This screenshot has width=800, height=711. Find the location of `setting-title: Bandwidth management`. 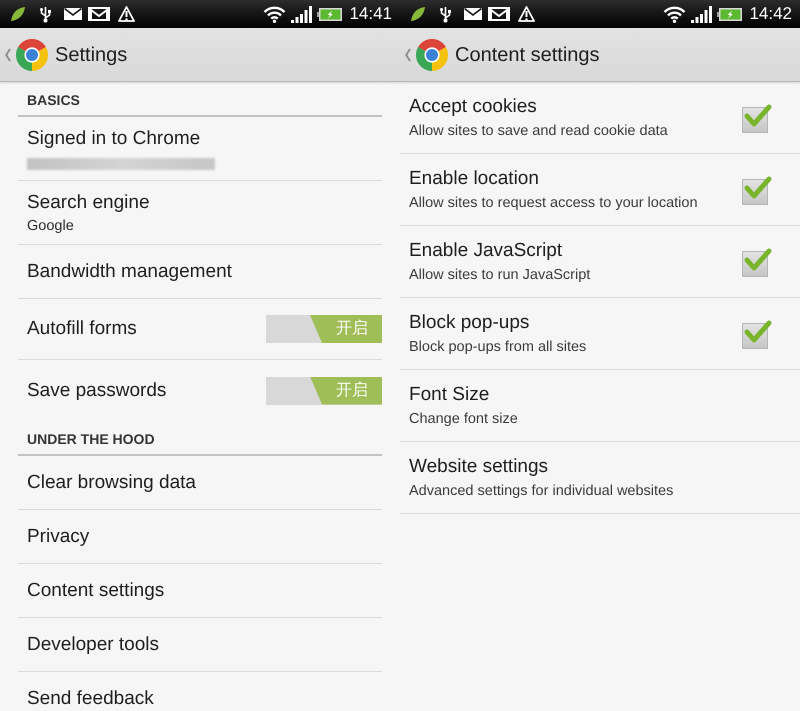

setting-title: Bandwidth management is located at coordinates (129, 272).